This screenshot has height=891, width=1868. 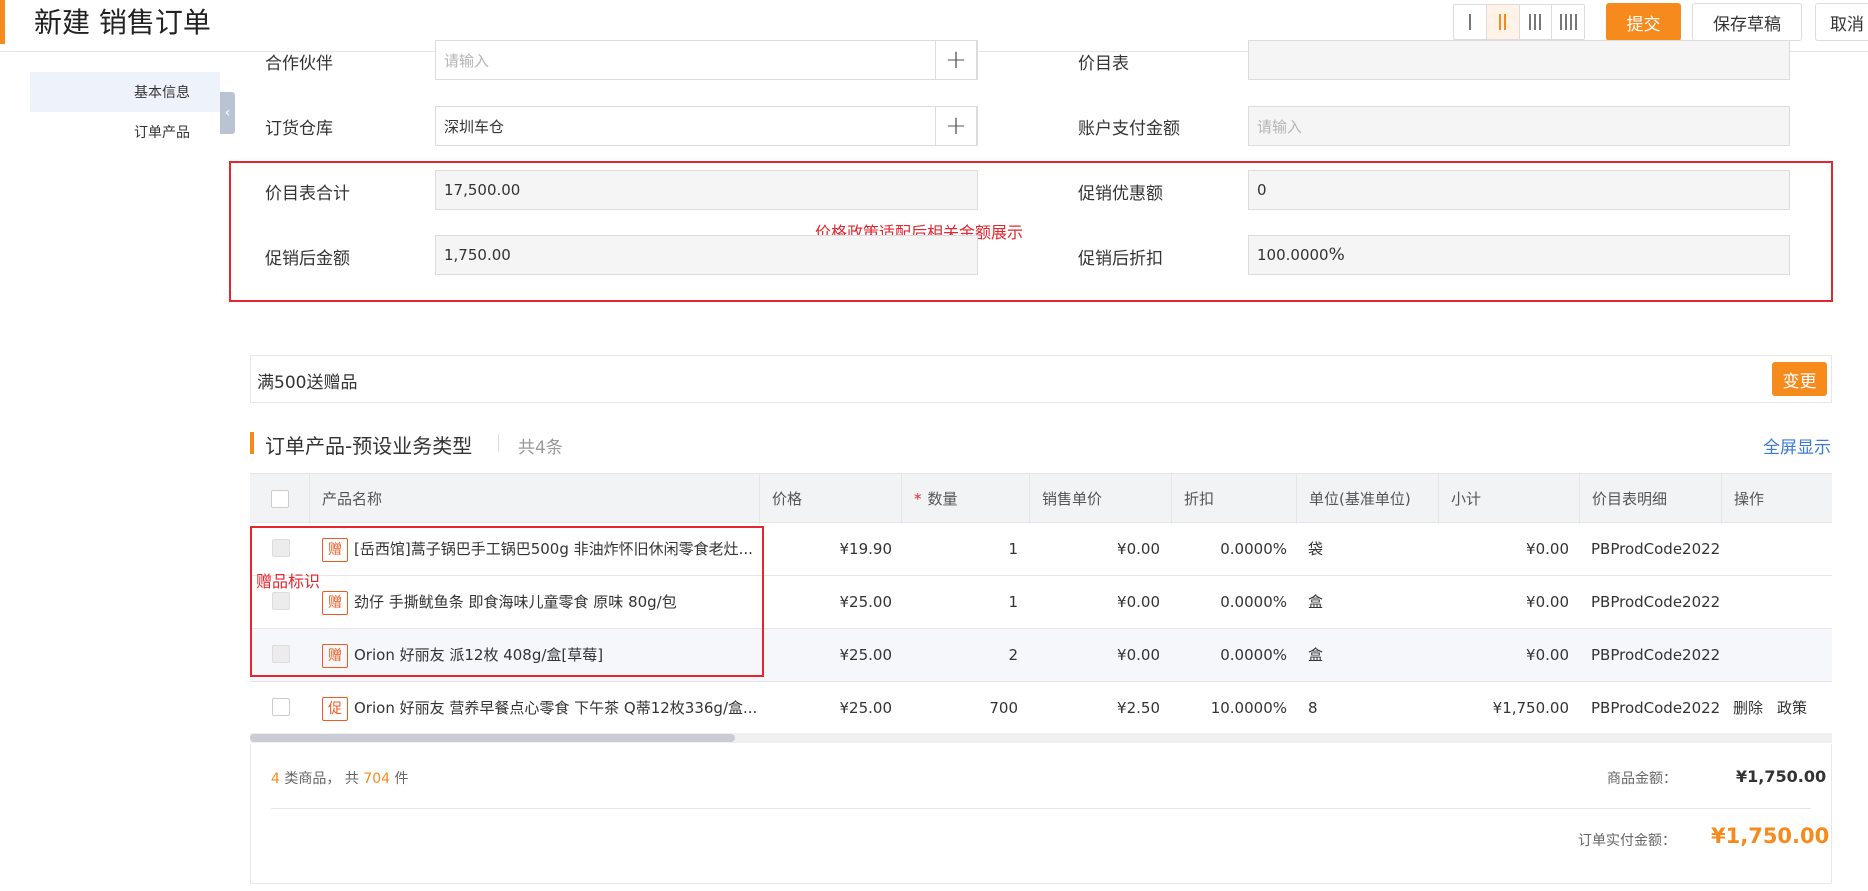 What do you see at coordinates (1656, 549) in the screenshot?
I see `price-detail-cell: PBProdCode202204` at bounding box center [1656, 549].